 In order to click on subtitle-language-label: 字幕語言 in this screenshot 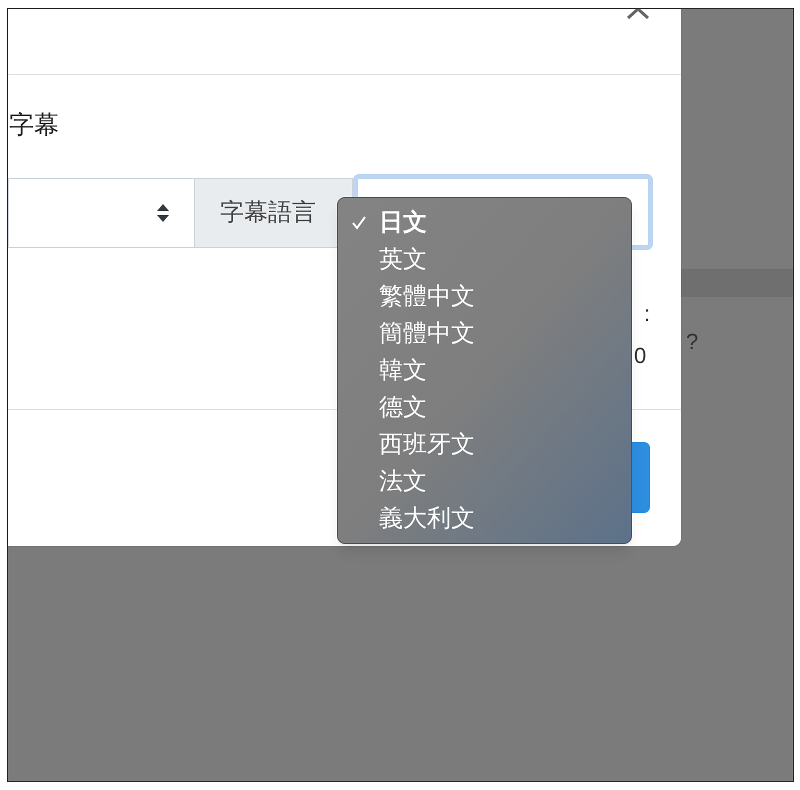, I will do `click(274, 213)`.